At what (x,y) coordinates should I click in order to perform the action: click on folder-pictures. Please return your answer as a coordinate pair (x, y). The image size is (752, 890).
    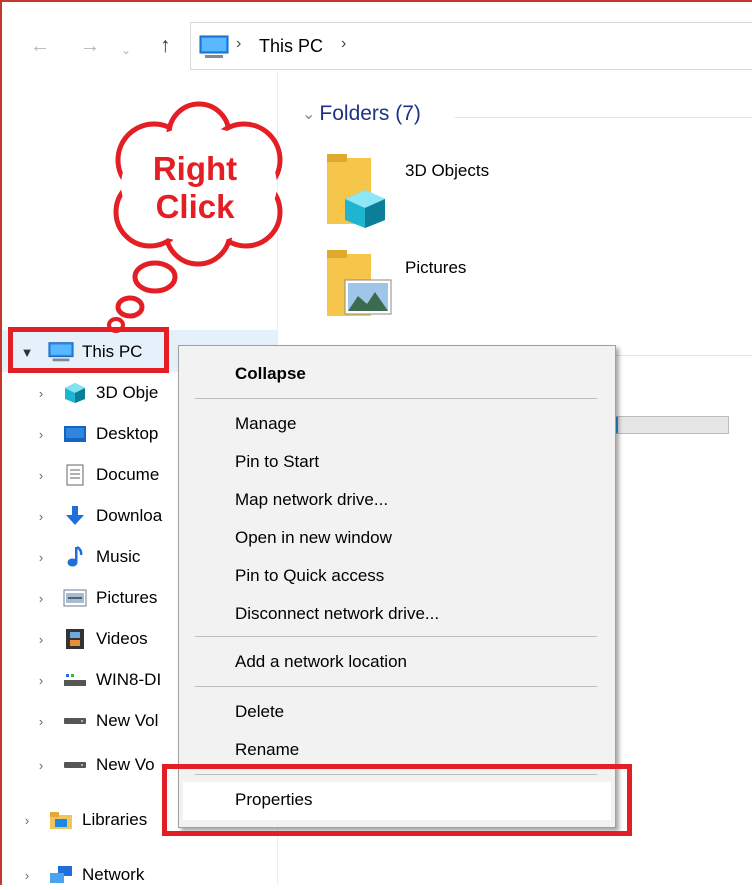
    Looking at the image, I should click on (361, 286).